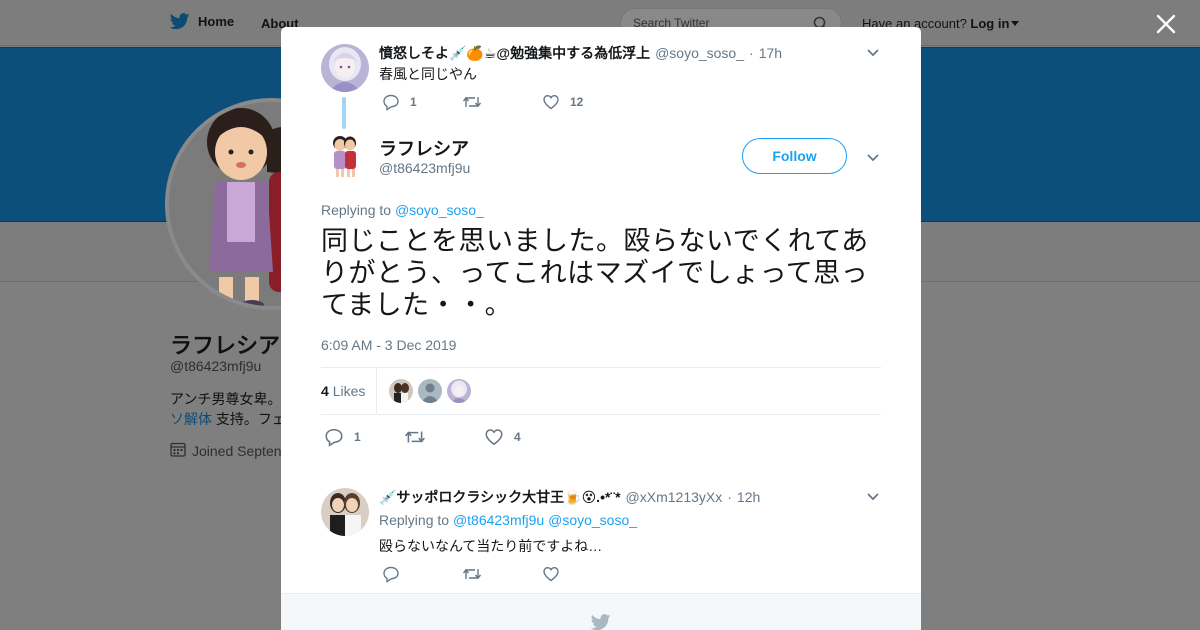 The image size is (1200, 630). What do you see at coordinates (601, 391) in the screenshot?
I see `likes-summary: 4 Likes` at bounding box center [601, 391].